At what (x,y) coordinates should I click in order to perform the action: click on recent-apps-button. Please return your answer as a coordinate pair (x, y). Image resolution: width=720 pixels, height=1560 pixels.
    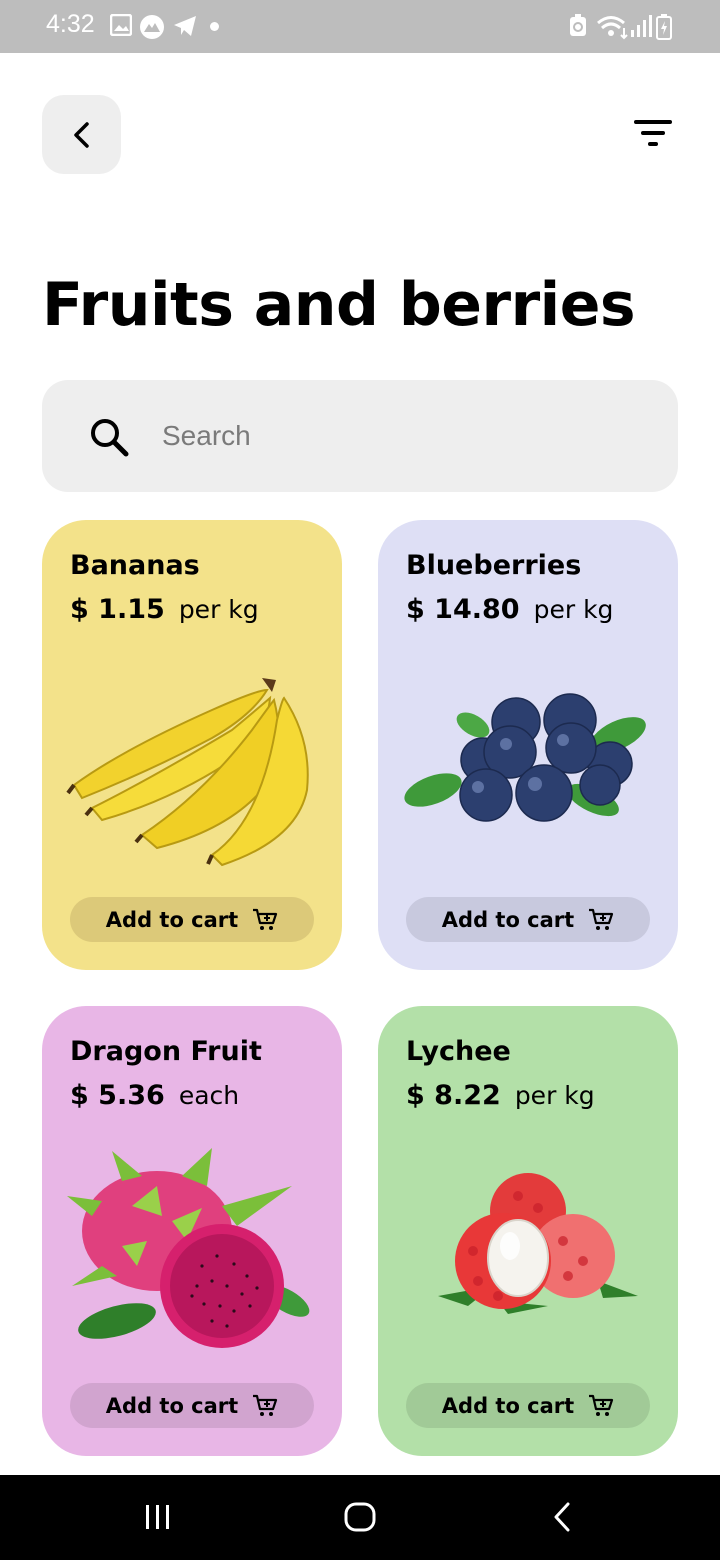
    Looking at the image, I should click on (158, 1517).